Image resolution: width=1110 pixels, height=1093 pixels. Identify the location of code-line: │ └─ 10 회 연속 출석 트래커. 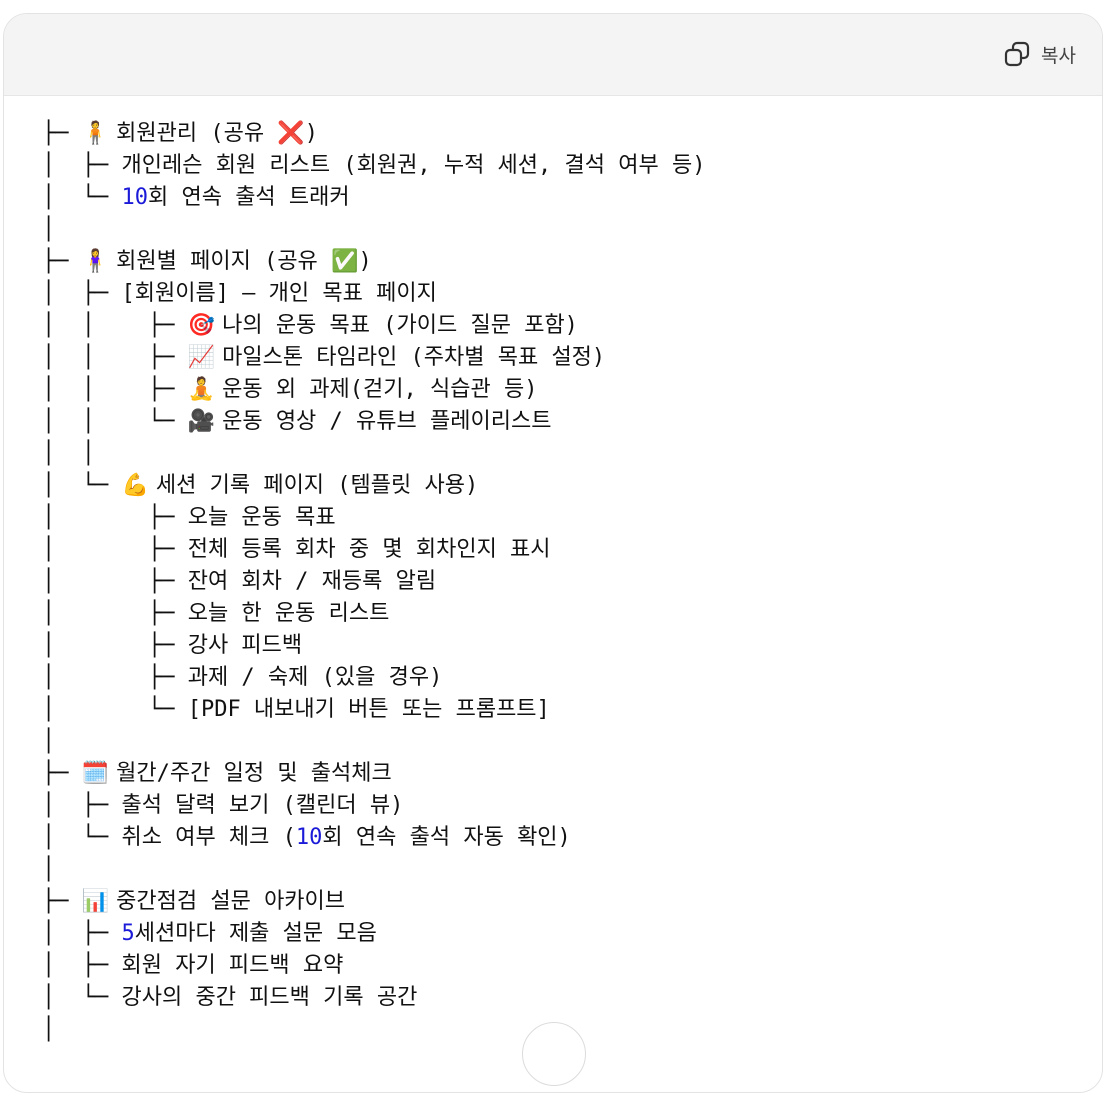
(373, 198).